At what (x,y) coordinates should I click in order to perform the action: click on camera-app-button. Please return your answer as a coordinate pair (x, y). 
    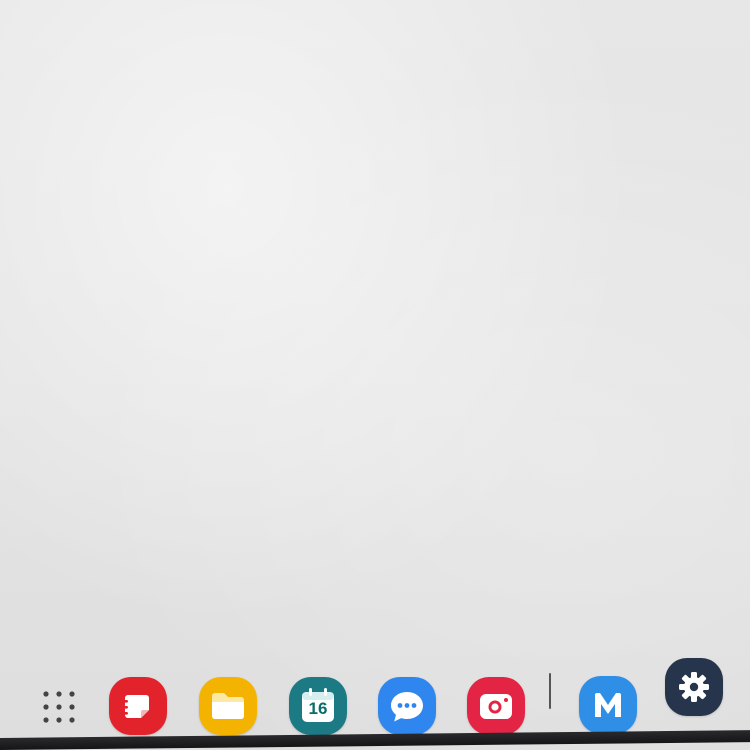
    Looking at the image, I should click on (496, 706).